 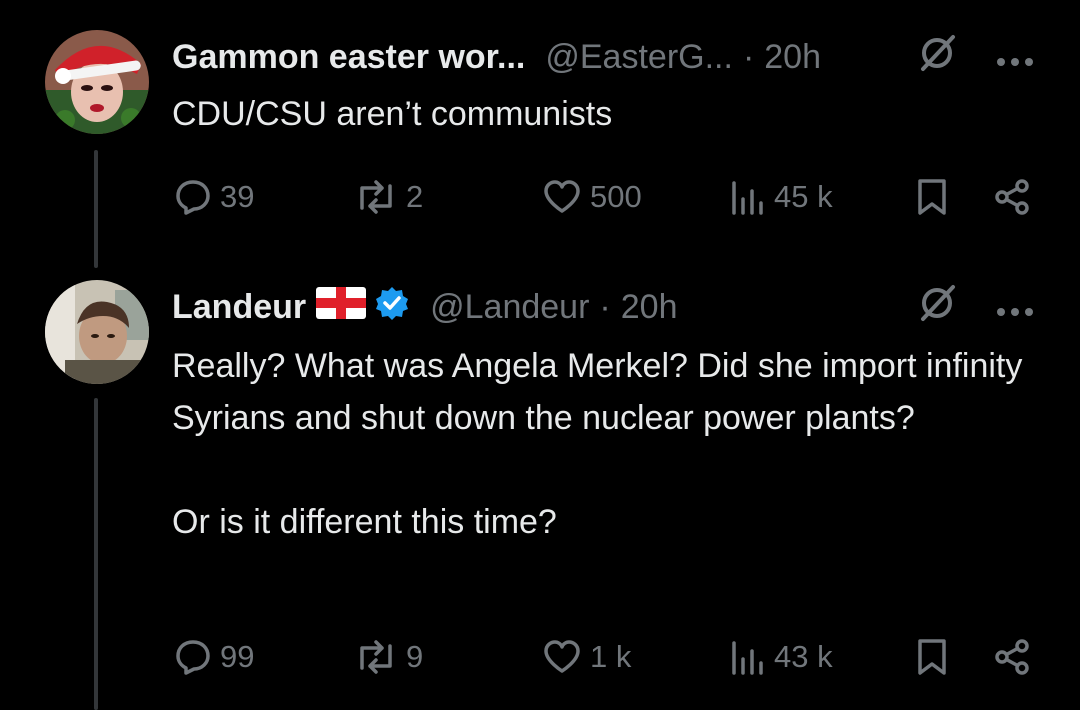 I want to click on like-button: 500, so click(x=592, y=197).